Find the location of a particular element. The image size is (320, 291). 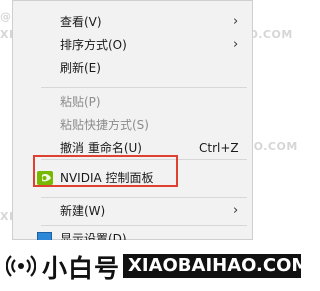

menu-item-shortcut: Ctrl+Z is located at coordinates (219, 148).